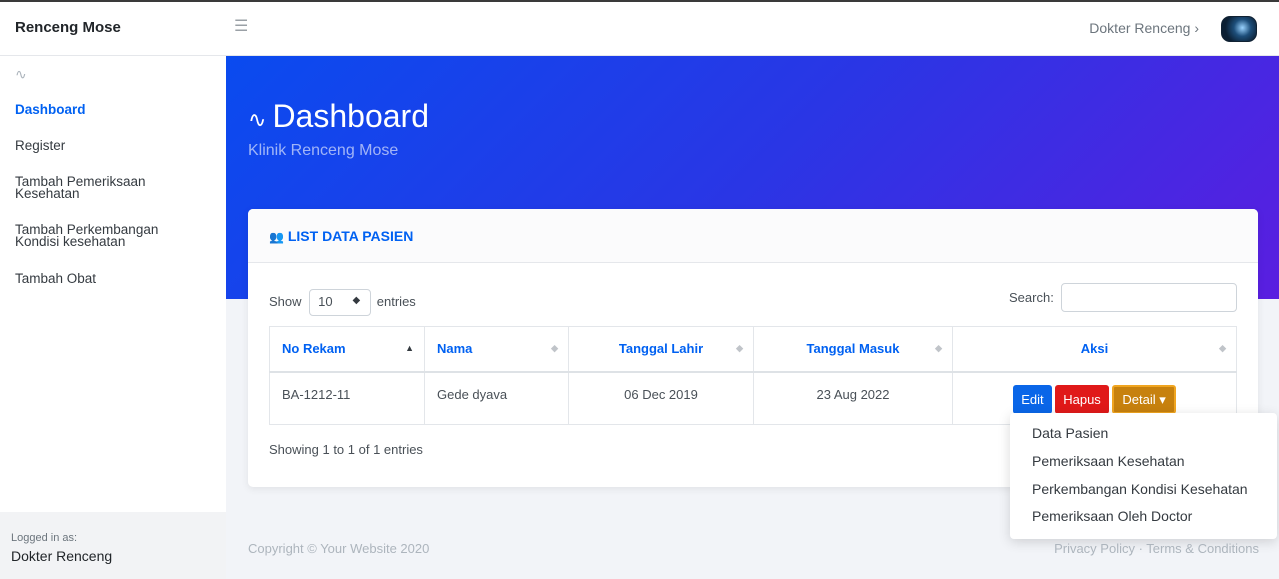 The height and width of the screenshot is (579, 1279). What do you see at coordinates (1070, 433) in the screenshot?
I see `dropdown-item-data-pasien: Data Pasien` at bounding box center [1070, 433].